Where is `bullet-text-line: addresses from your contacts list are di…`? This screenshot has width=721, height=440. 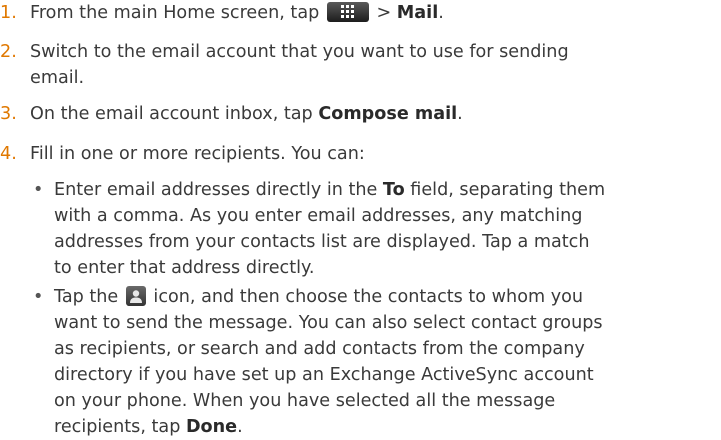 bullet-text-line: addresses from your contacts list are di… is located at coordinates (322, 242).